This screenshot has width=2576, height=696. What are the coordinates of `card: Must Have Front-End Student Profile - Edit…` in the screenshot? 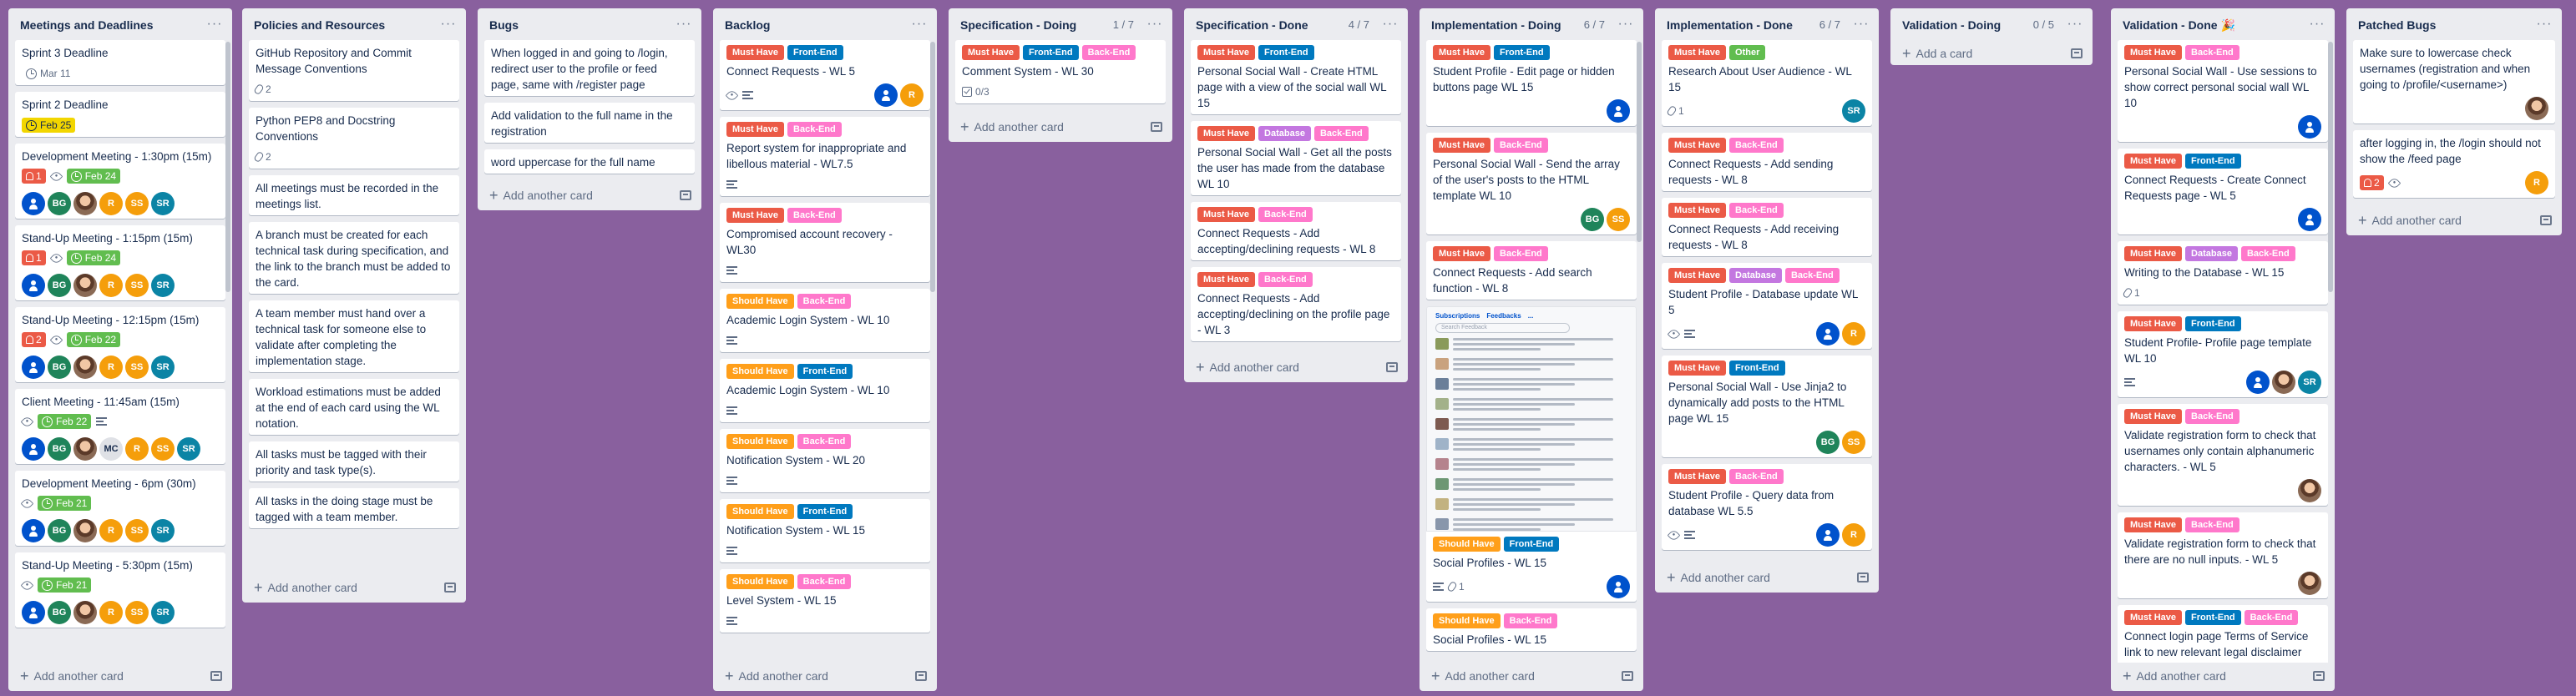 It's located at (1531, 83).